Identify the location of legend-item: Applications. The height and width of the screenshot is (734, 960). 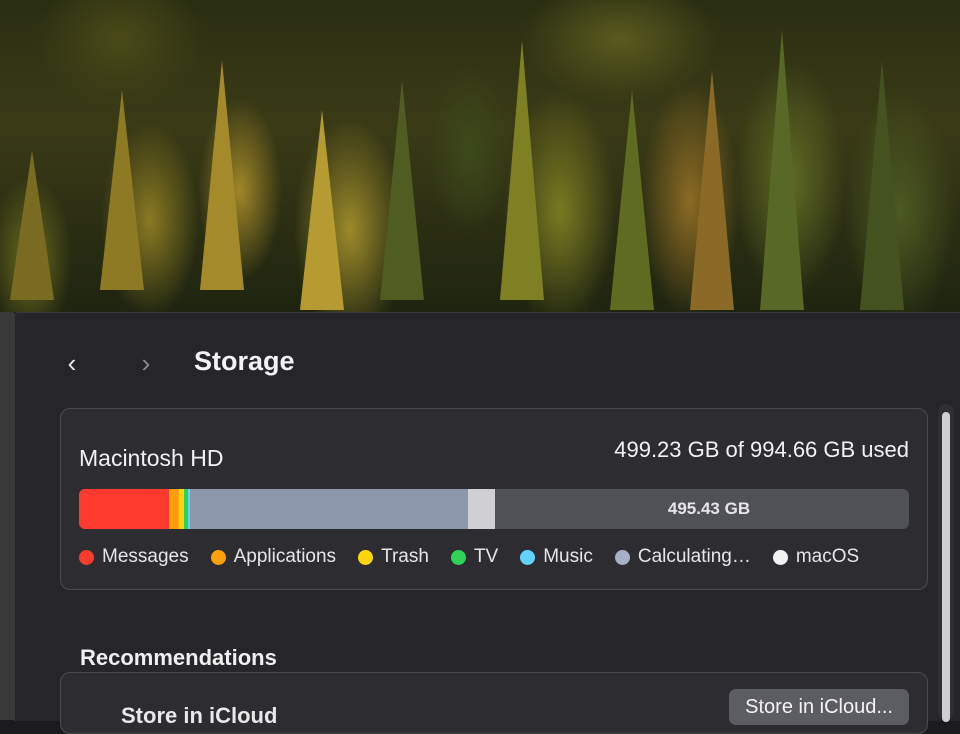
(273, 557).